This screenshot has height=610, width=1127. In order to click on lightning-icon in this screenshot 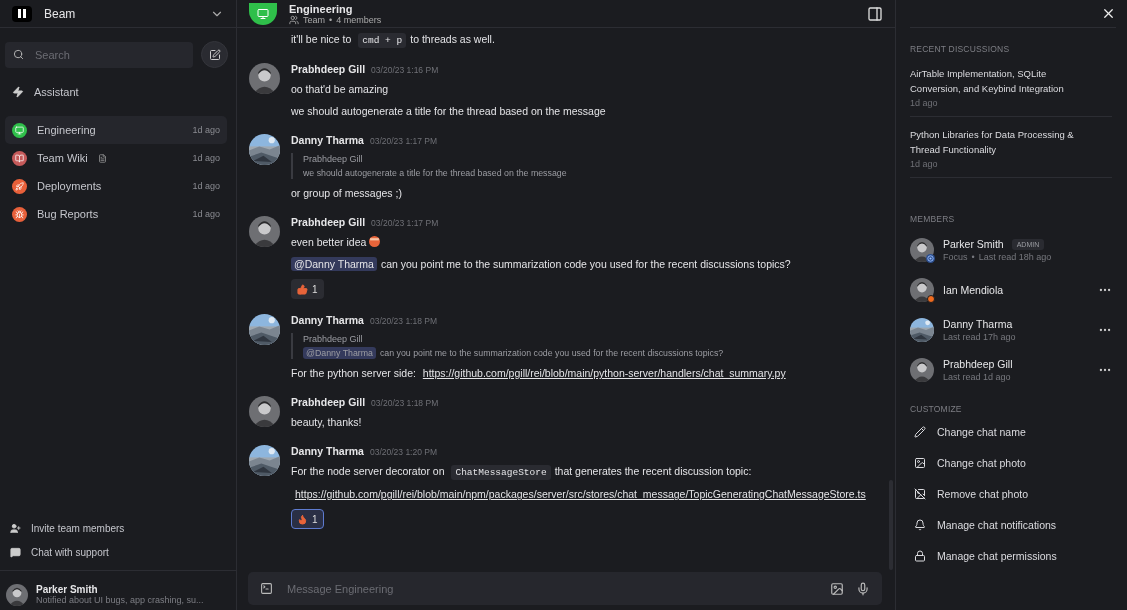, I will do `click(18, 92)`.